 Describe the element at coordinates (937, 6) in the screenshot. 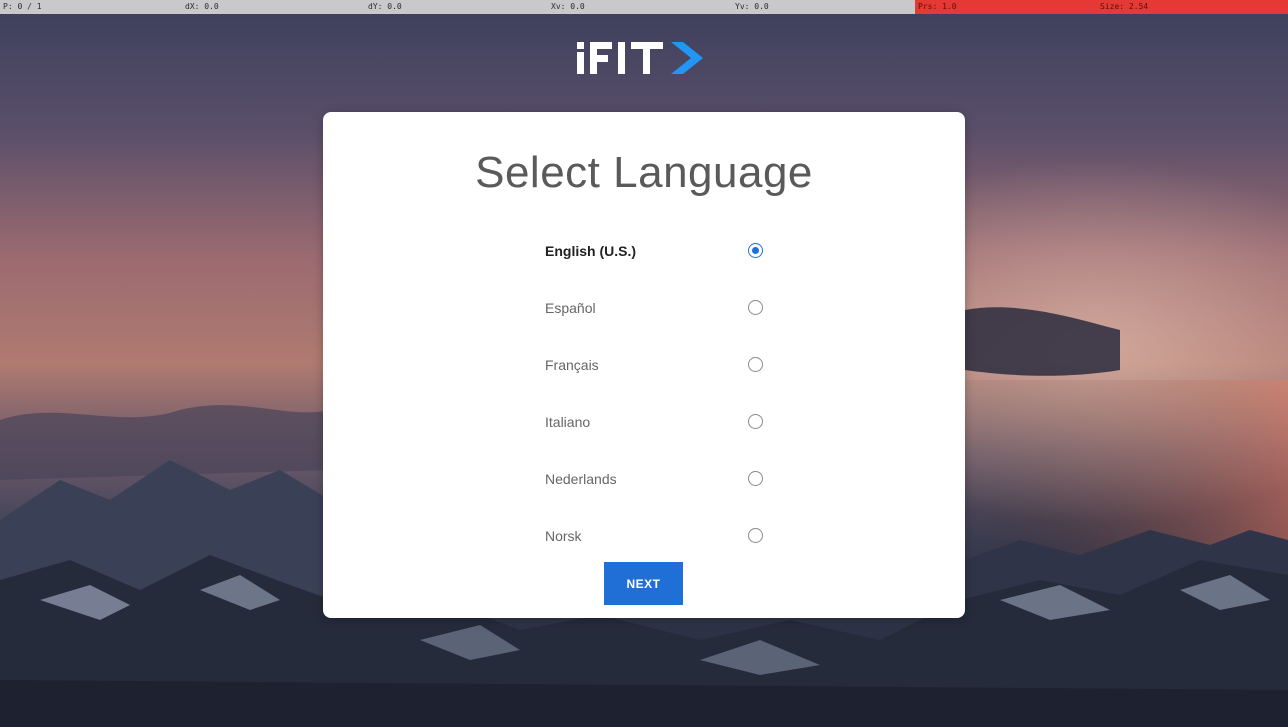

I see `debug-pressure: Prs: 1.0` at that location.